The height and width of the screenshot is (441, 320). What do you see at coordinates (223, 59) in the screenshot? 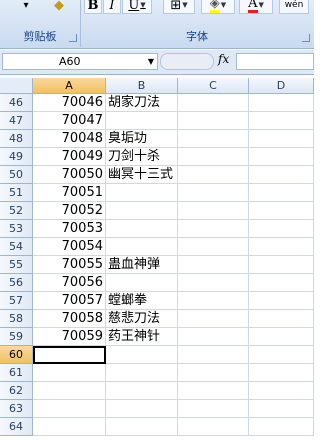
I see `insert-function-icon: fx` at bounding box center [223, 59].